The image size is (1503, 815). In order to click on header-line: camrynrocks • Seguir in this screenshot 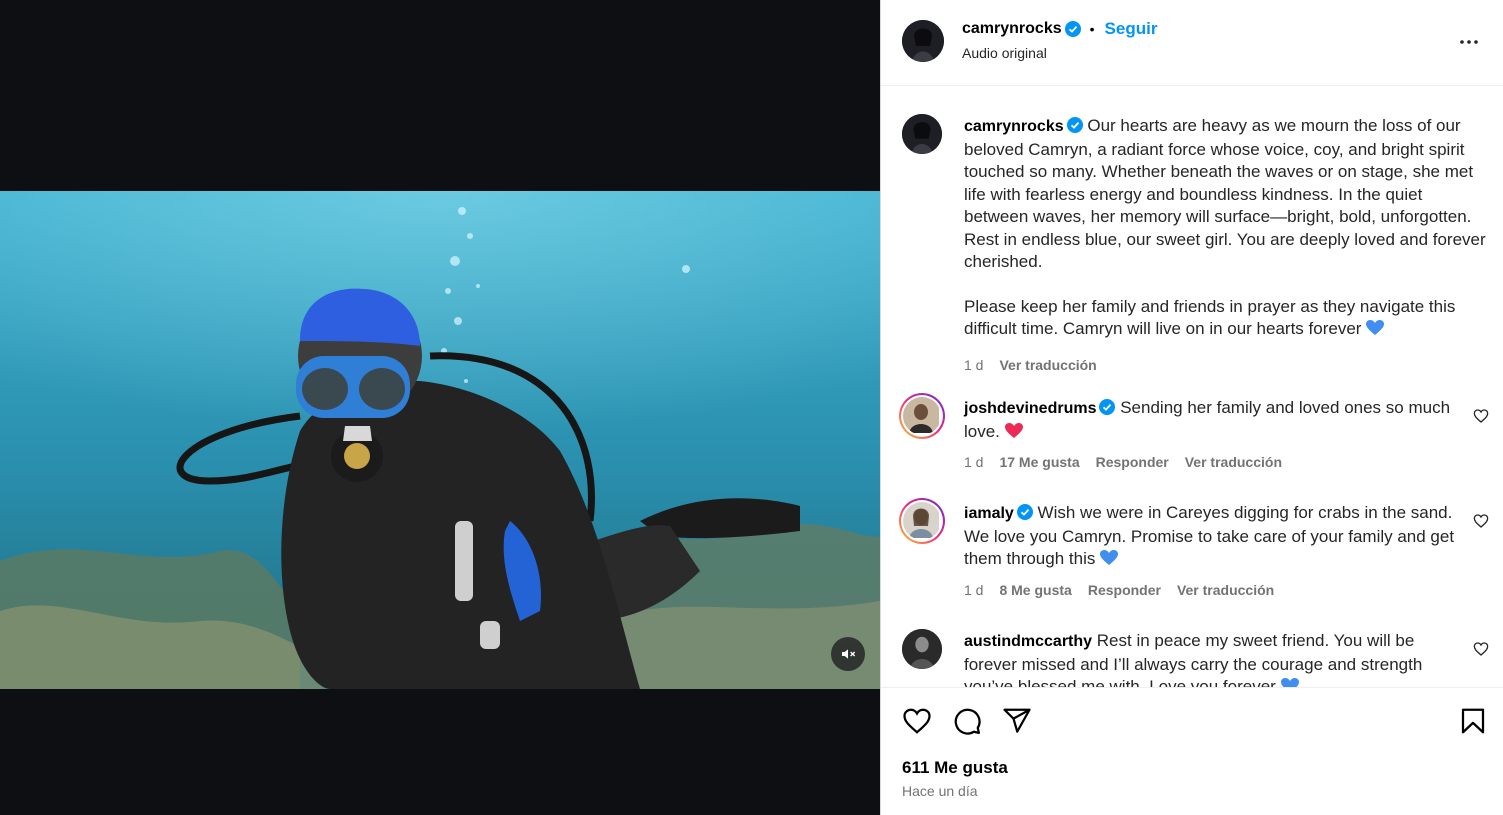, I will do `click(1059, 29)`.